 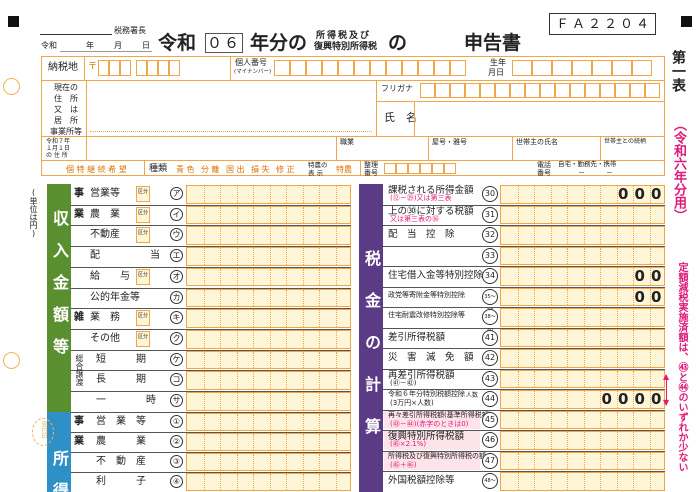 What do you see at coordinates (260, 170) in the screenshot?
I see `type-option: 損 失` at bounding box center [260, 170].